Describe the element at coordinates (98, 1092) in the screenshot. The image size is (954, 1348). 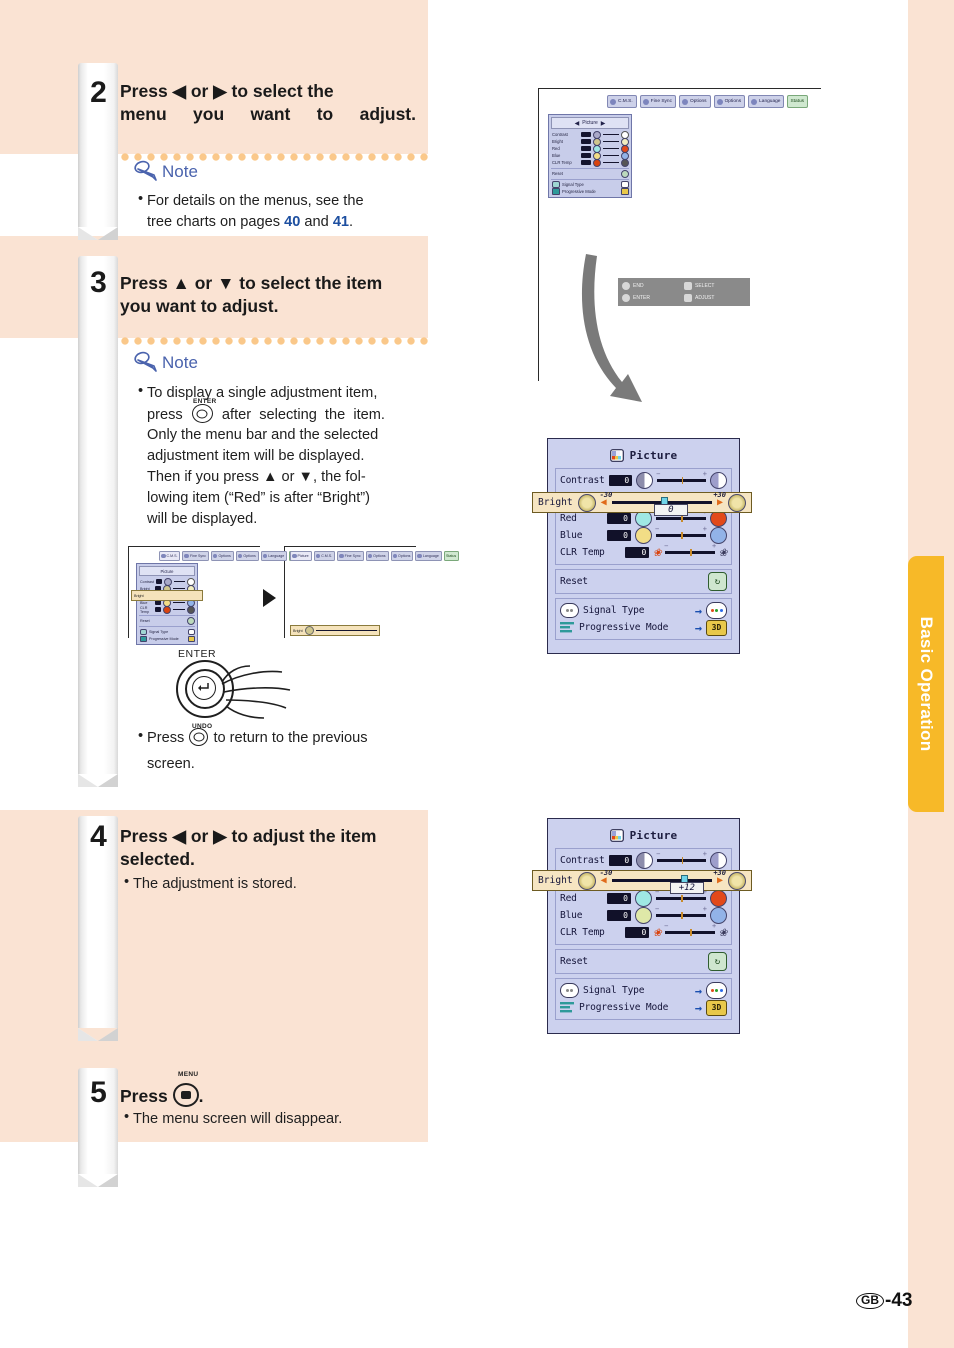
I see `step-number-5: 5` at that location.